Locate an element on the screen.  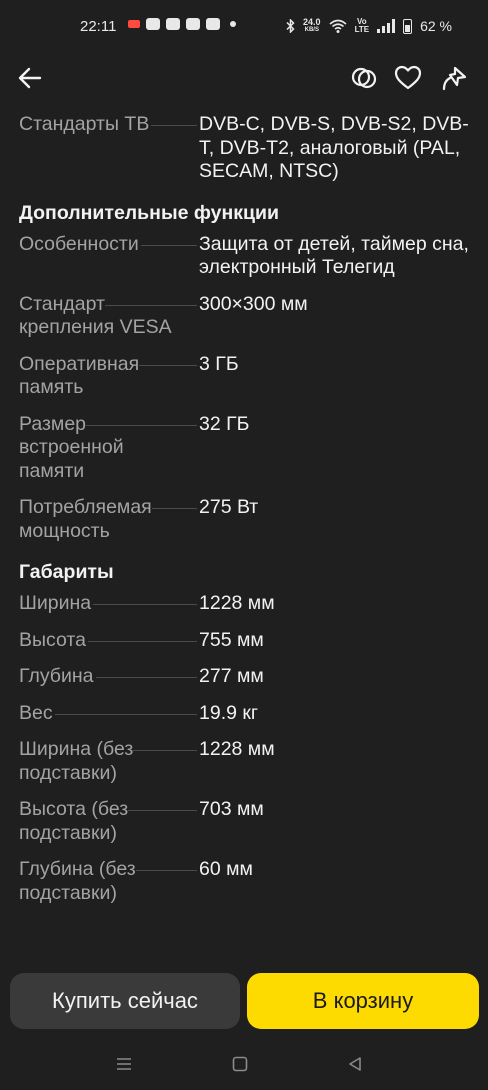
square-icon is located at coordinates (240, 1064).